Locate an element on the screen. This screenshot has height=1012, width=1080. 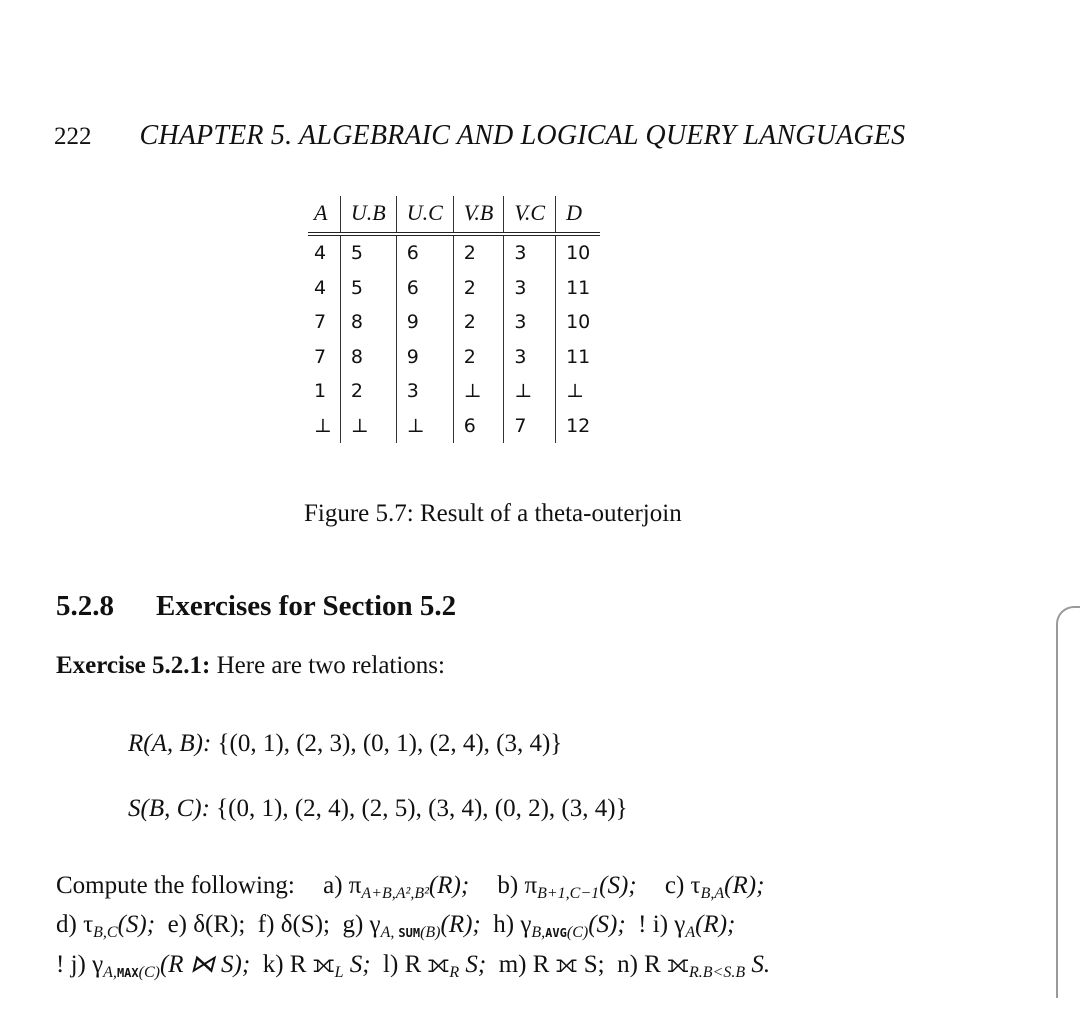
task-e: e) δ(R); is located at coordinates (206, 924).